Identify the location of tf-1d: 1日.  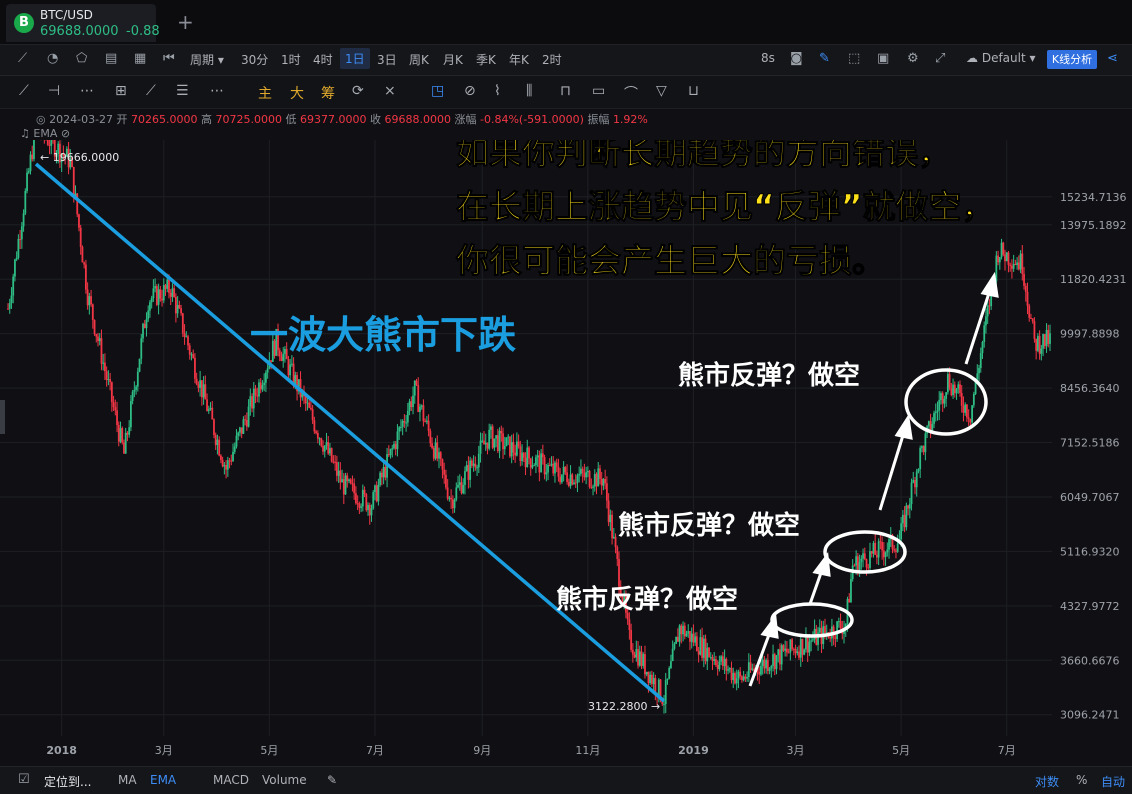
(355, 58).